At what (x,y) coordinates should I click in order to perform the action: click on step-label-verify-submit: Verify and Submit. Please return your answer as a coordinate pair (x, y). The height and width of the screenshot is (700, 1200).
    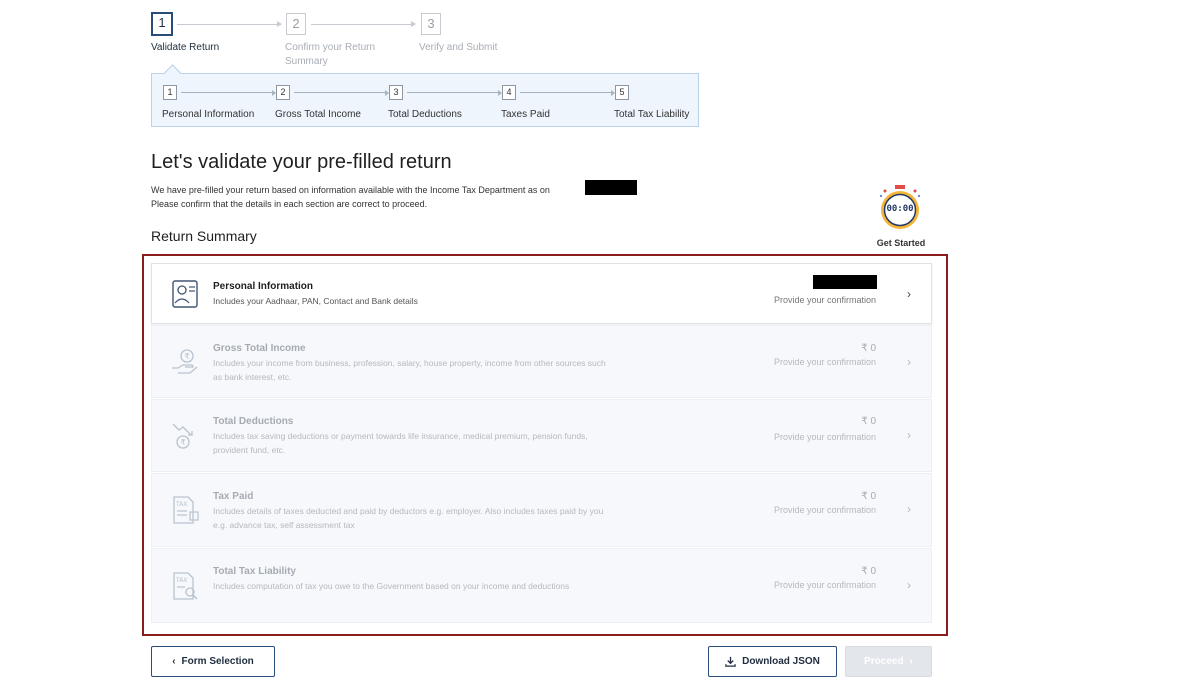
    Looking at the image, I should click on (458, 47).